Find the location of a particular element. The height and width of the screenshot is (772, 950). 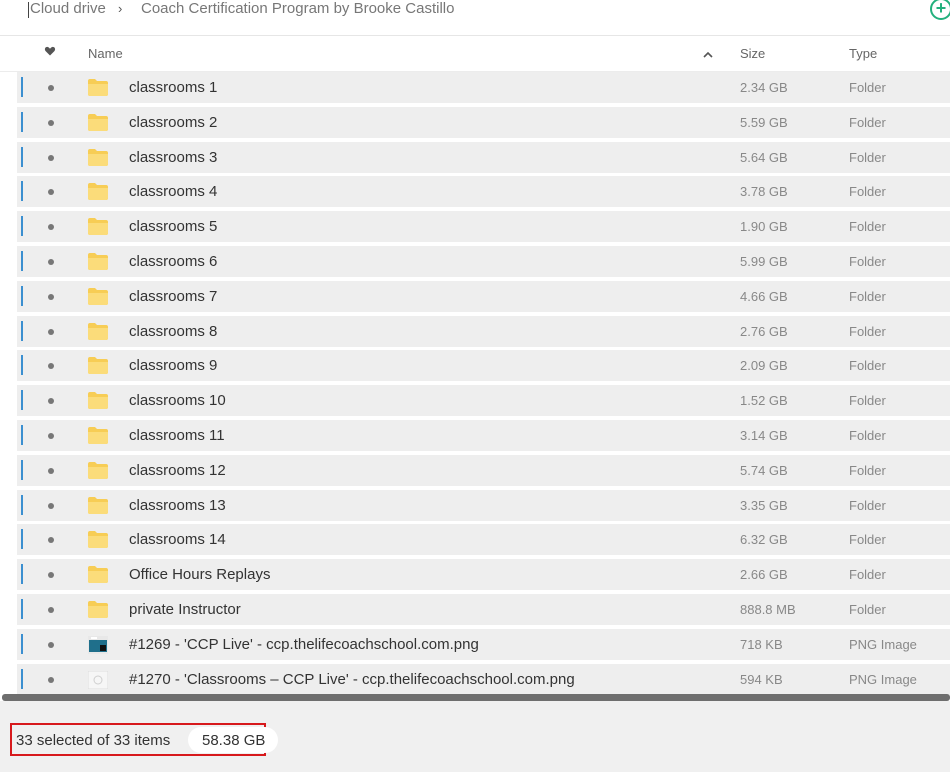

item-name: Office Hours Replays is located at coordinates (199, 574).